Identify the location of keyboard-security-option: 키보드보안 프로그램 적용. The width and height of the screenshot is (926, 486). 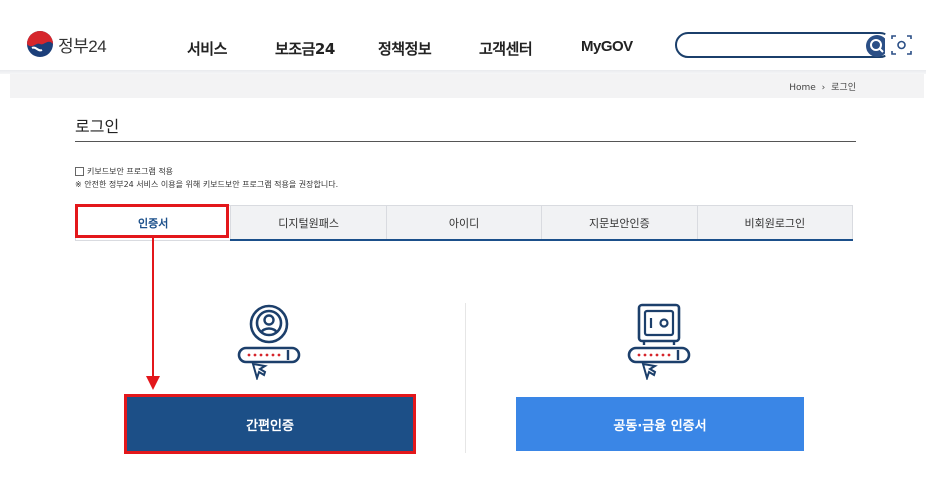
(124, 171).